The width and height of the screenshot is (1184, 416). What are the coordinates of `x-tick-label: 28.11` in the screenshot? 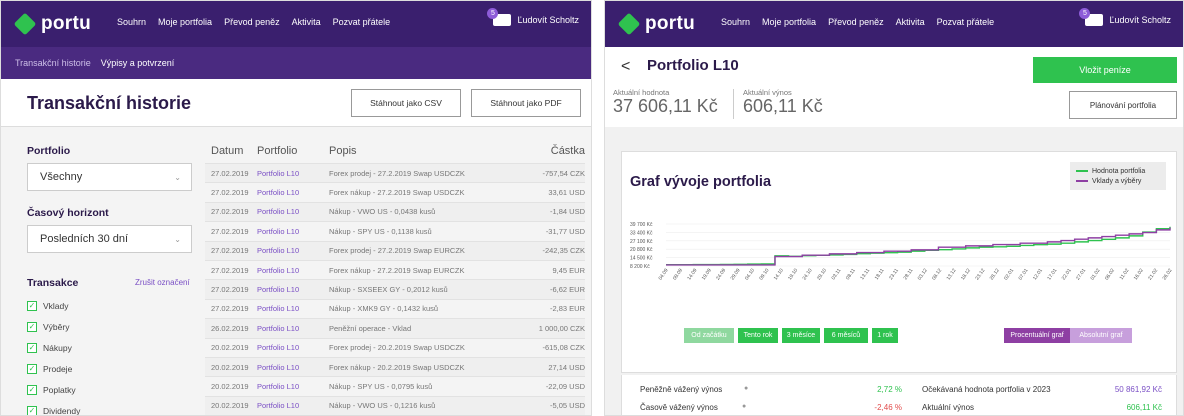 It's located at (909, 275).